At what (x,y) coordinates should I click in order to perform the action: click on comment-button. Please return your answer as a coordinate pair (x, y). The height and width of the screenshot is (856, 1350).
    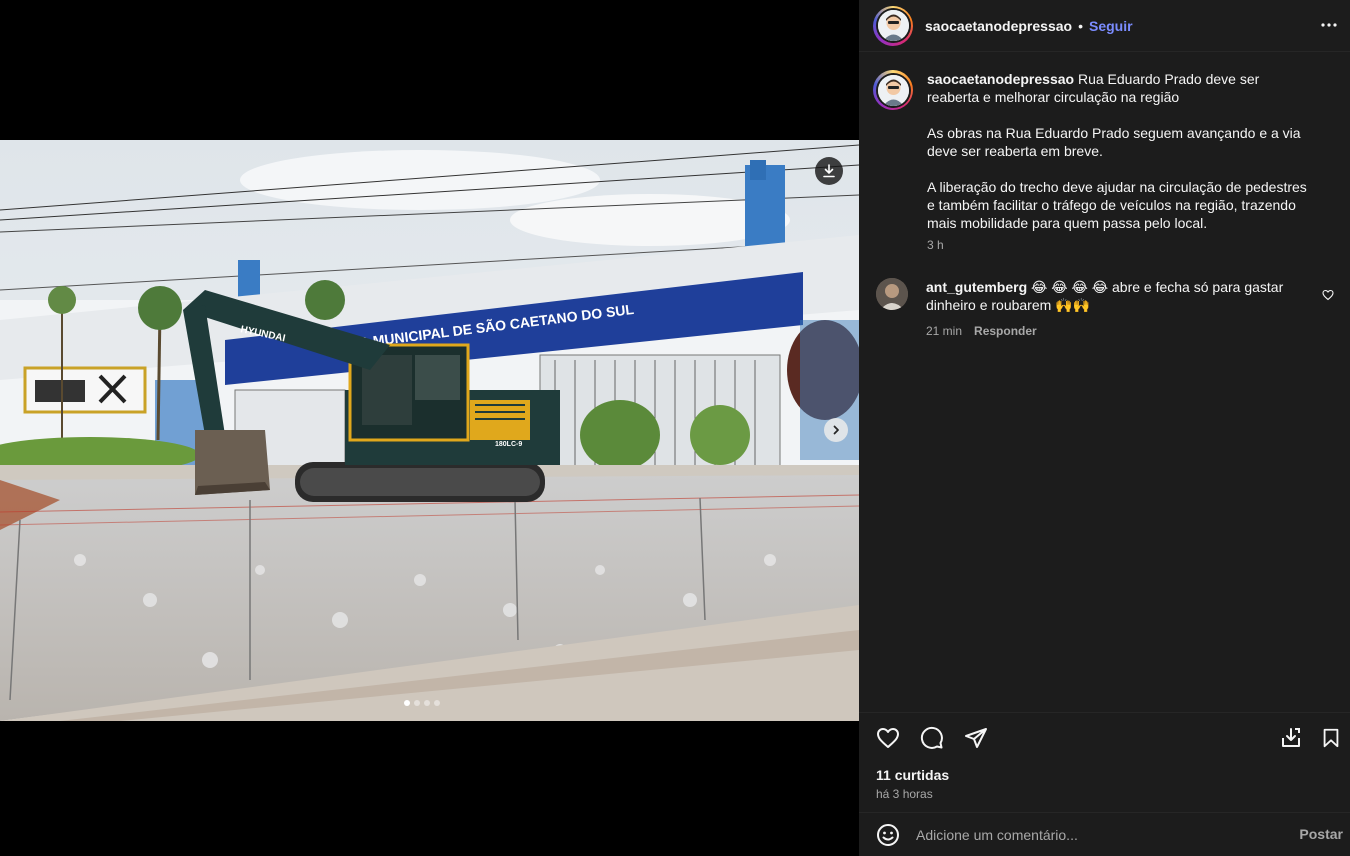
    Looking at the image, I should click on (932, 738).